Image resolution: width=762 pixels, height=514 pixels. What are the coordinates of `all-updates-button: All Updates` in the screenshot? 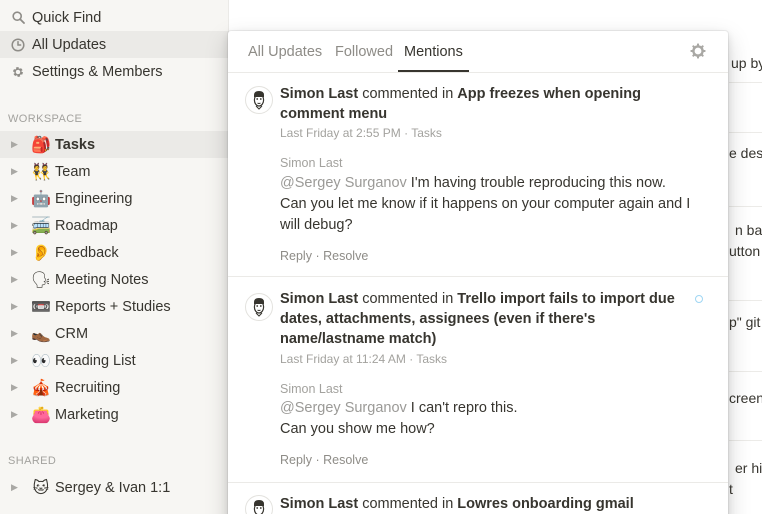 It's located at (114, 44).